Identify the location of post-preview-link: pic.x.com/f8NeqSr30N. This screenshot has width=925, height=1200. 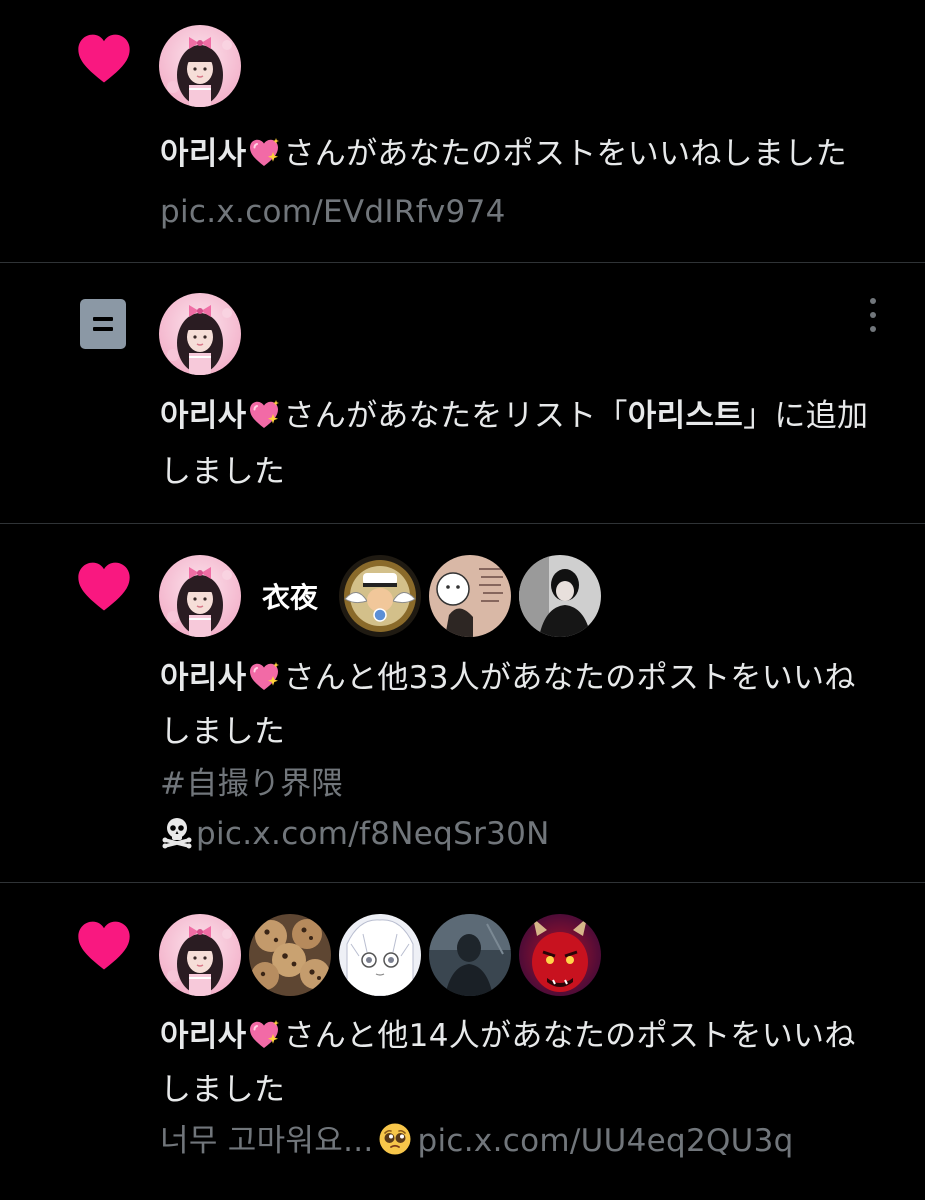
(355, 834).